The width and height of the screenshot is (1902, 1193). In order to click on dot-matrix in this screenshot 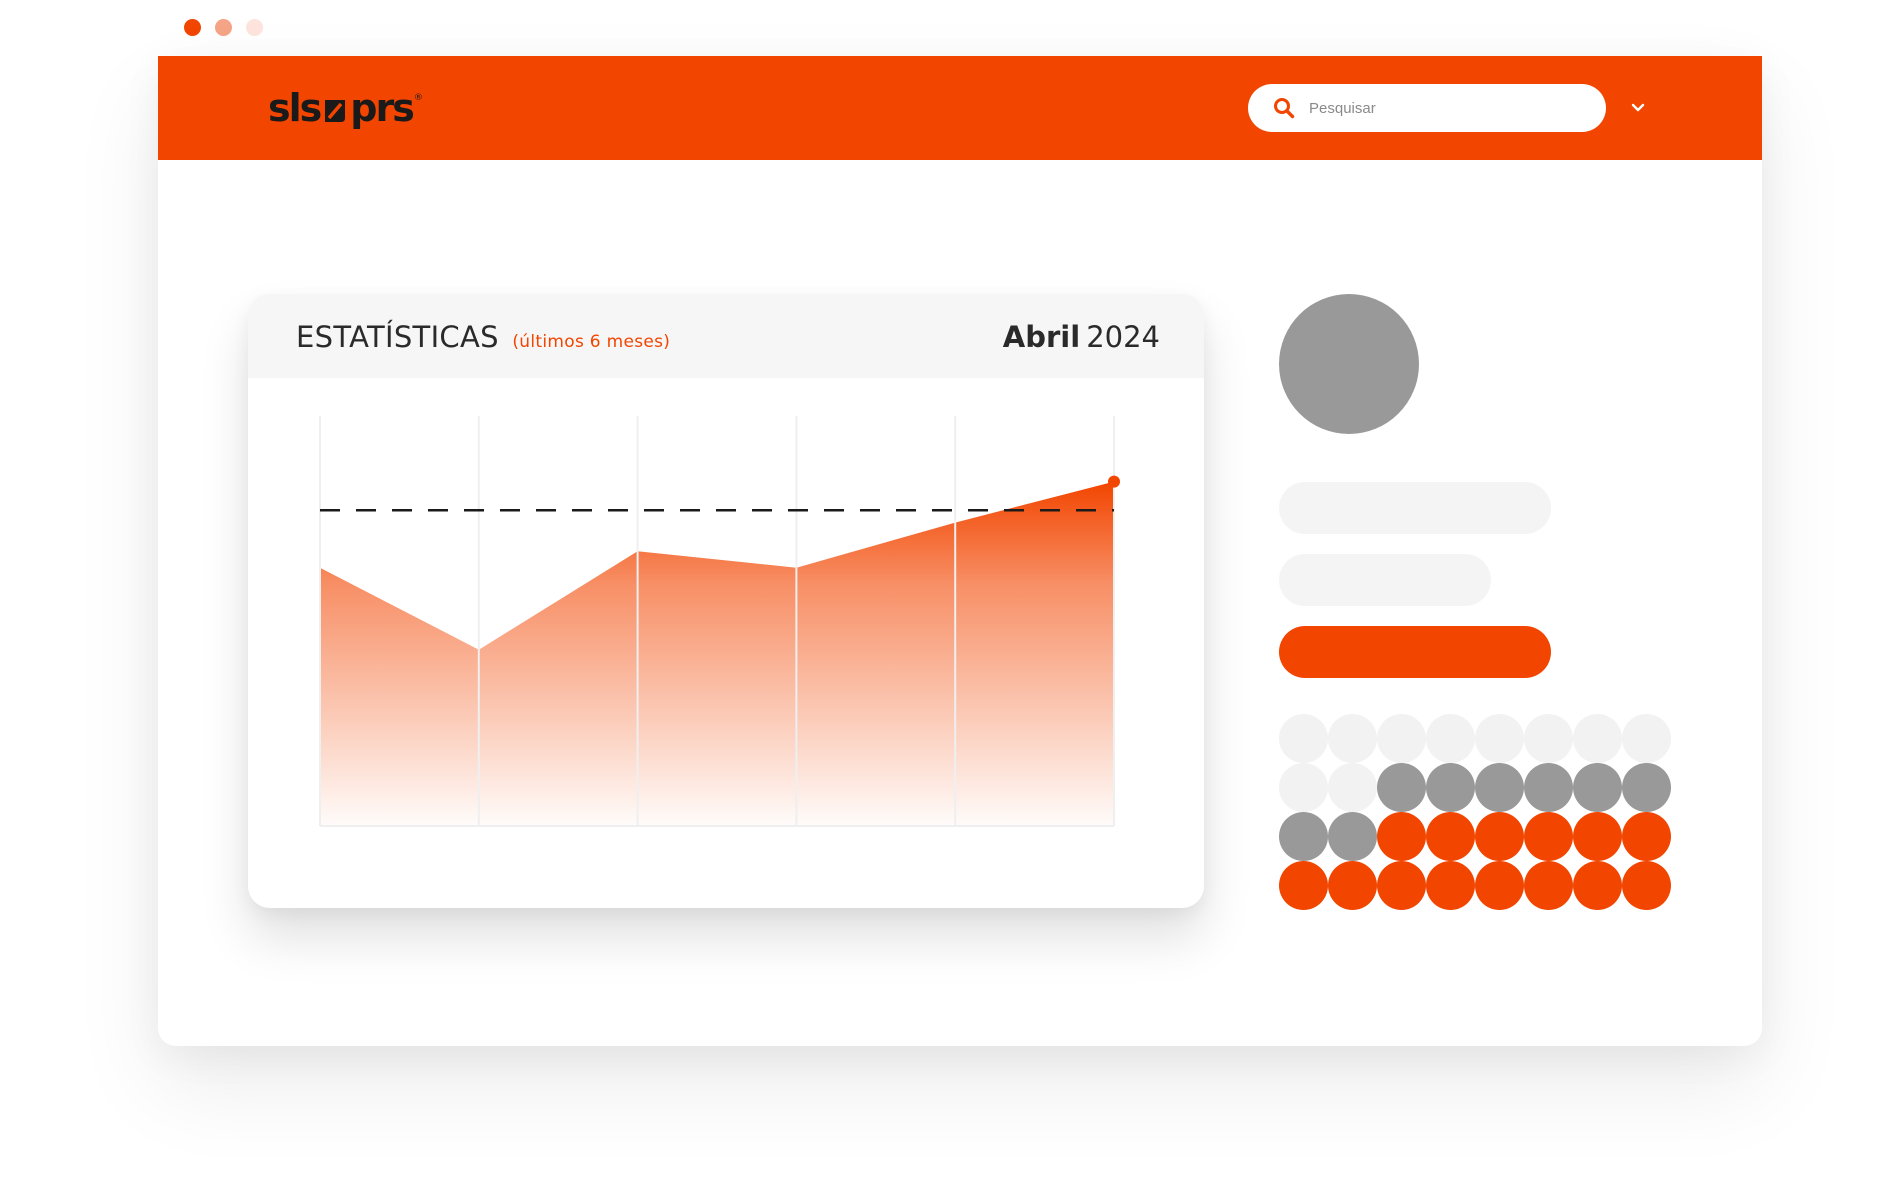, I will do `click(1475, 812)`.